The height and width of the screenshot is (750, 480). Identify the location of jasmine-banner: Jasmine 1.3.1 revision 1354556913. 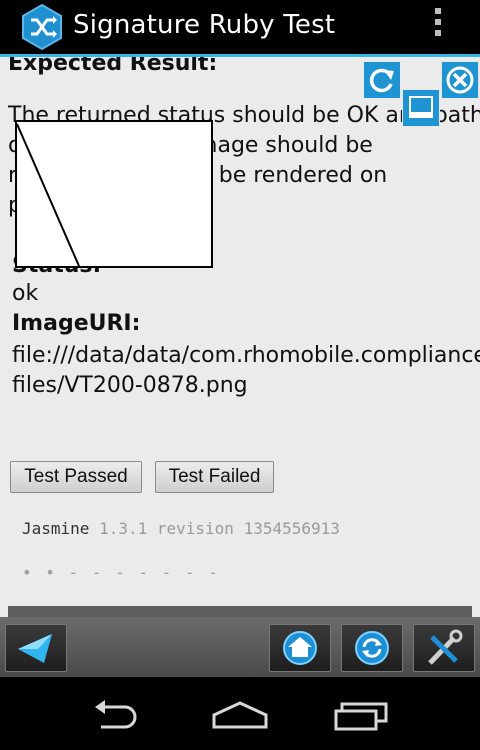
(181, 528).